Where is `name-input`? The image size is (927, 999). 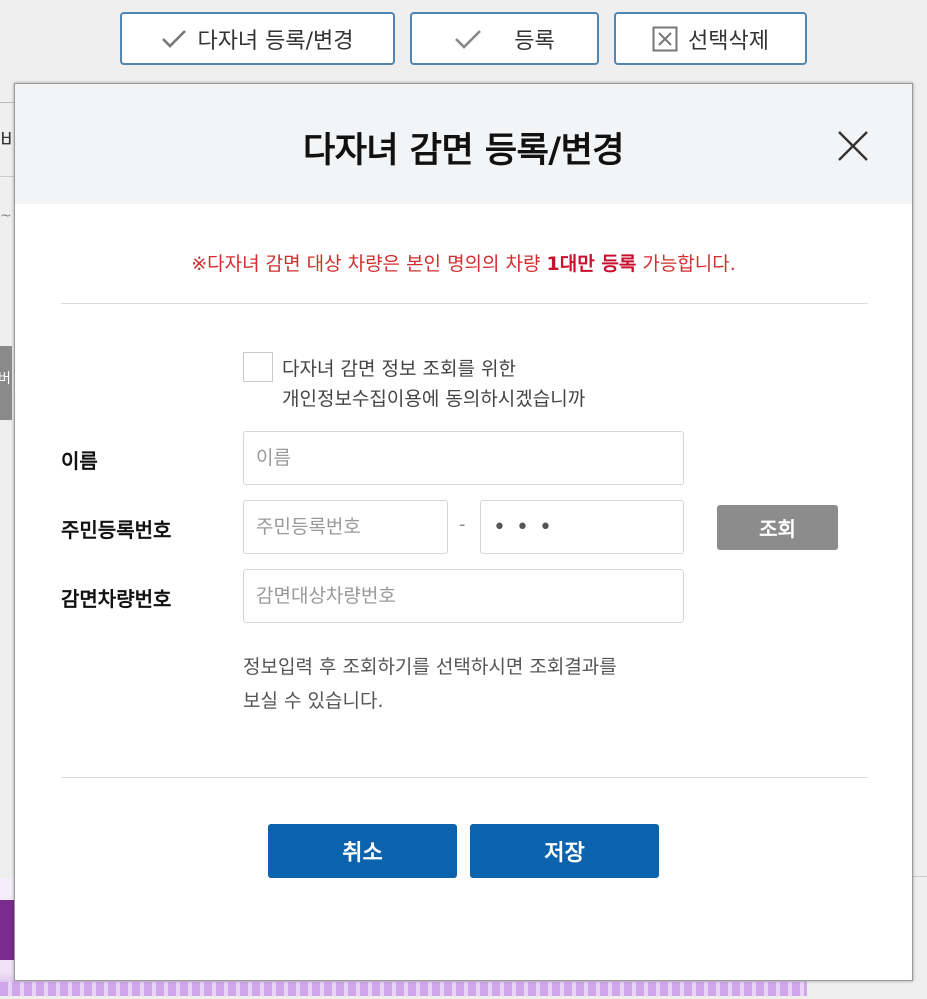 name-input is located at coordinates (463, 458).